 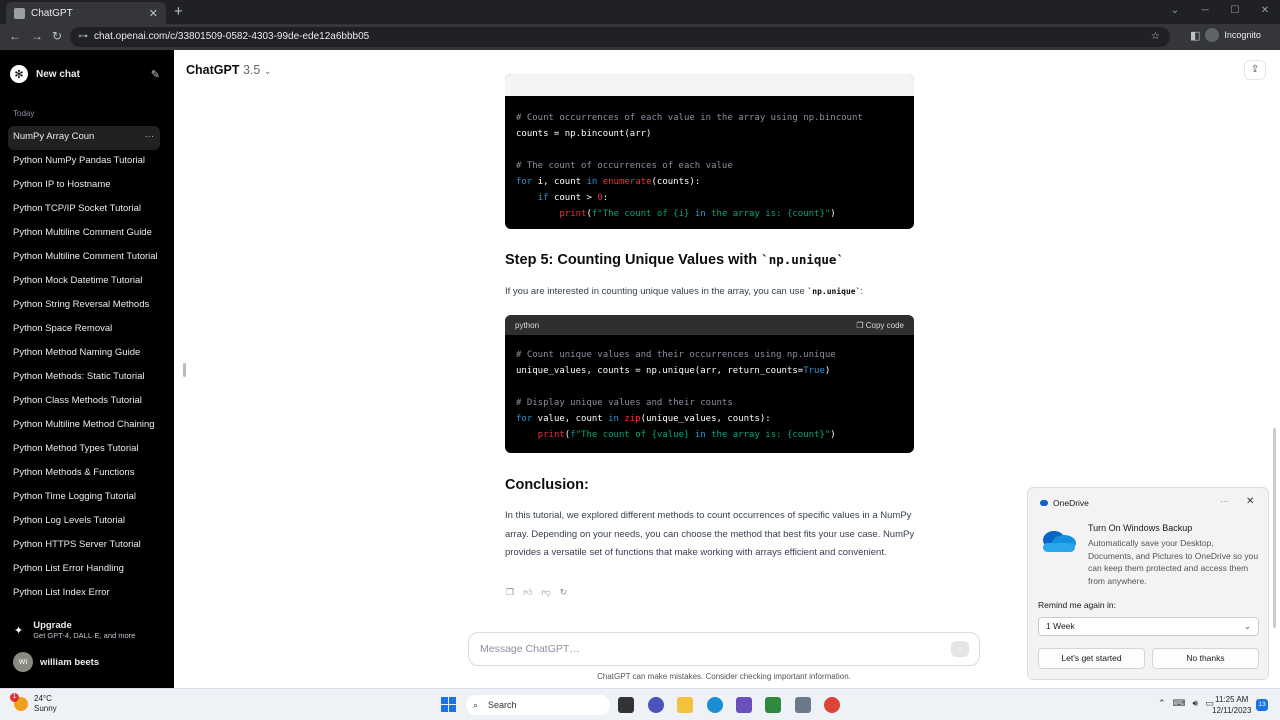 What do you see at coordinates (52, 625) in the screenshot?
I see `upgrade-title: Upgrade` at bounding box center [52, 625].